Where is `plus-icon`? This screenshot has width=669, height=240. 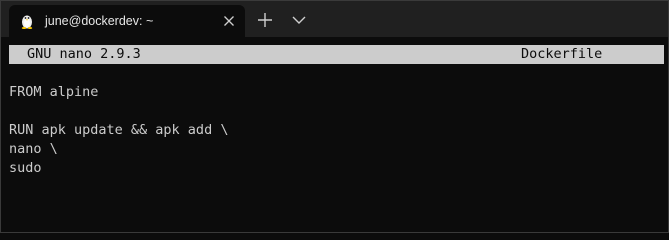 plus-icon is located at coordinates (265, 20).